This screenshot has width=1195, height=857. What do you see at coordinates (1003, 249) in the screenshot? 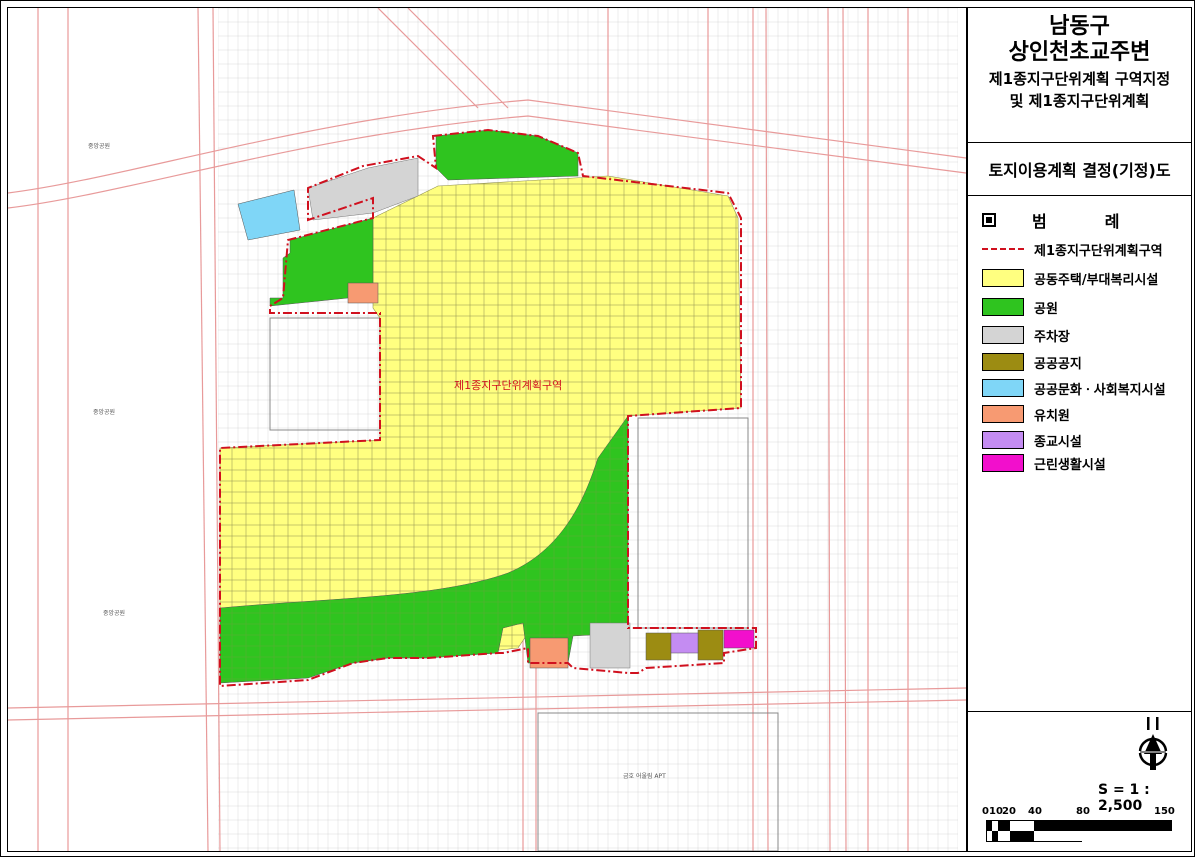
I see `legend-swatch-boundary` at bounding box center [1003, 249].